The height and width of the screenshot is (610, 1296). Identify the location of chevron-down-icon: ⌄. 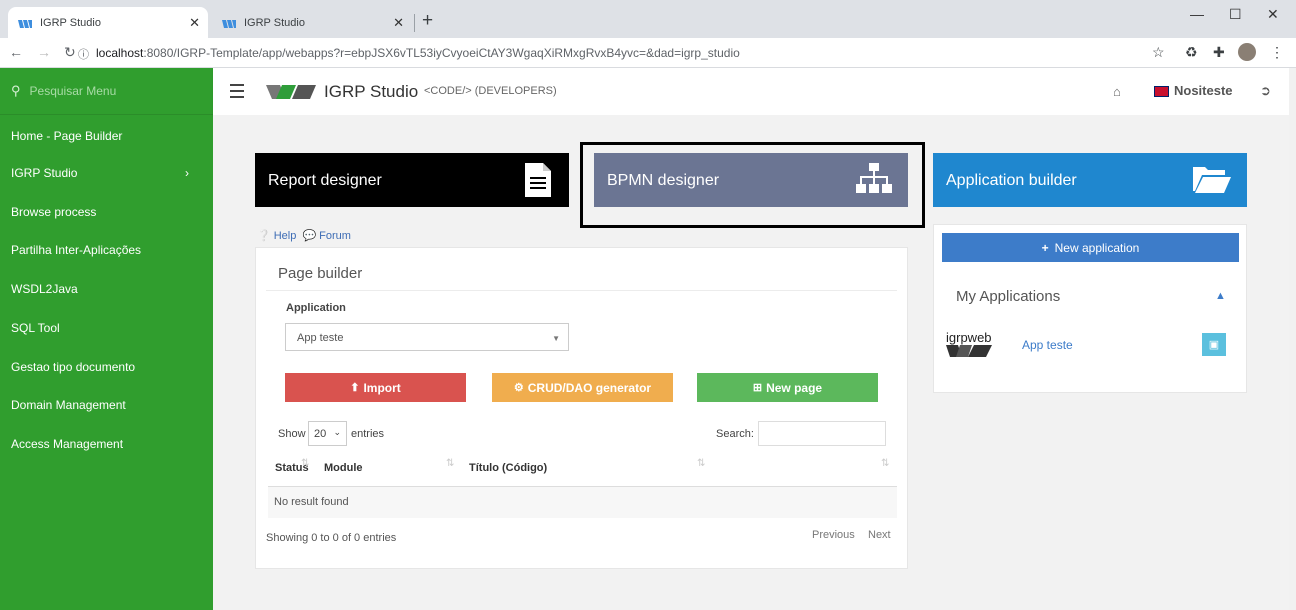
(337, 432).